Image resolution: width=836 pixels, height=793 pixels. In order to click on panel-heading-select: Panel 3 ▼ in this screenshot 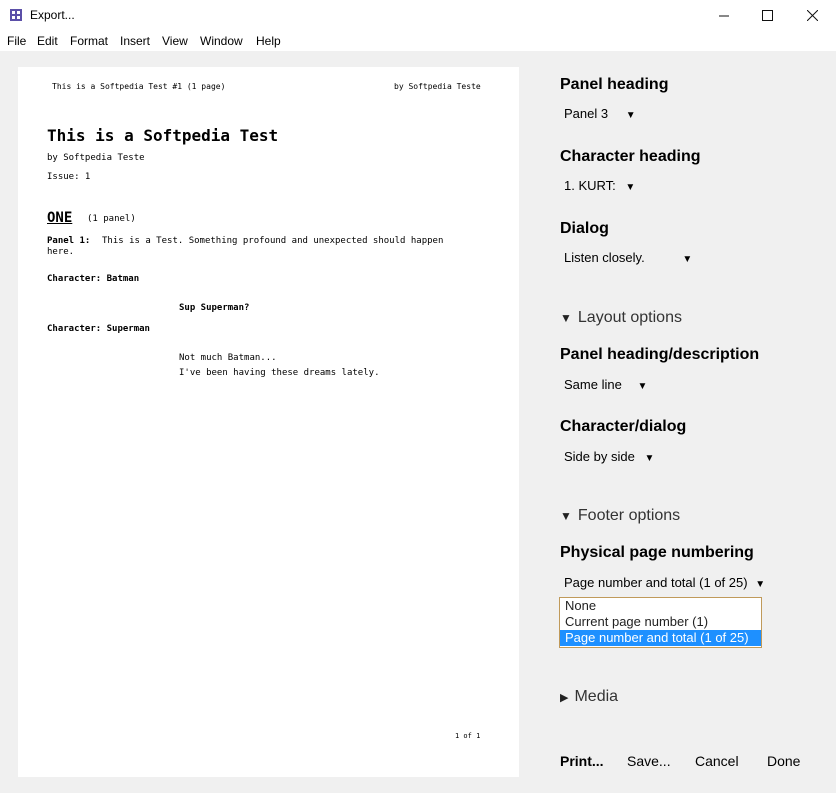, I will do `click(600, 113)`.